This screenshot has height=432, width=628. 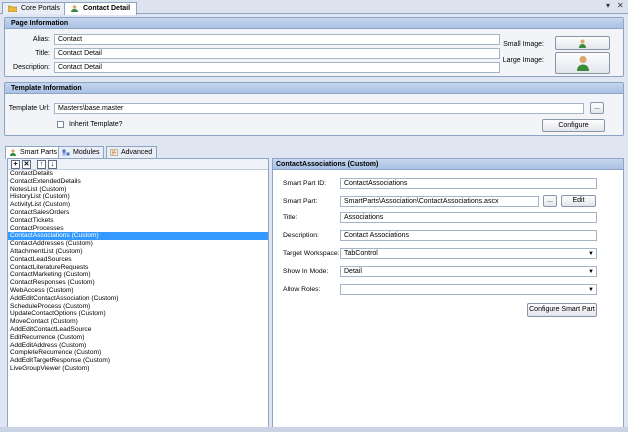 I want to click on list-item: ContactMarketing (Custom), so click(x=138, y=275).